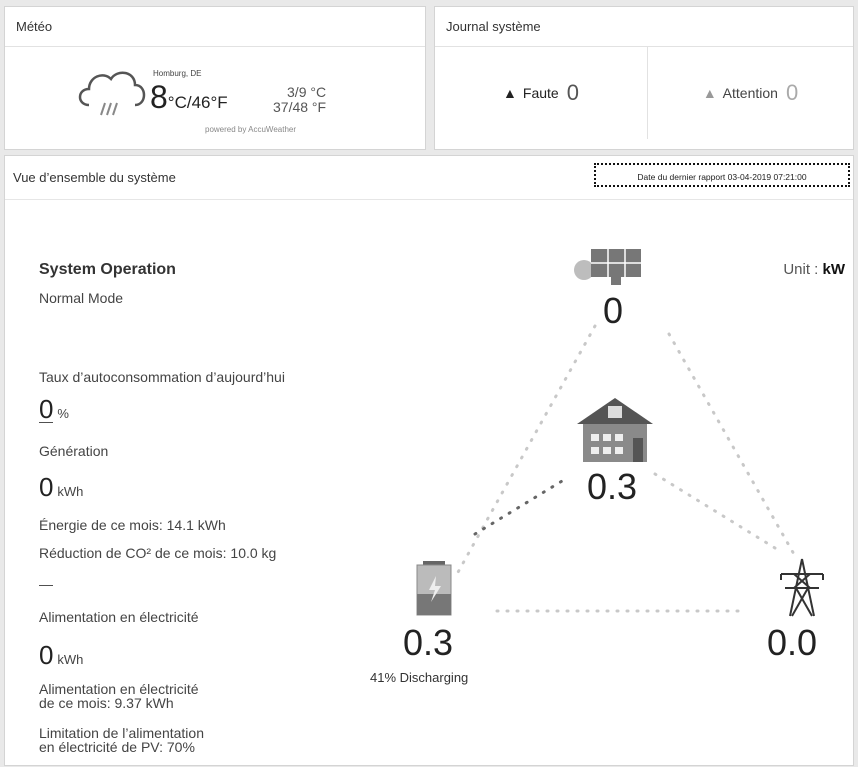 Image resolution: width=858 pixels, height=767 pixels. Describe the element at coordinates (63, 413) in the screenshot. I see `self-consumption-unit: %` at that location.